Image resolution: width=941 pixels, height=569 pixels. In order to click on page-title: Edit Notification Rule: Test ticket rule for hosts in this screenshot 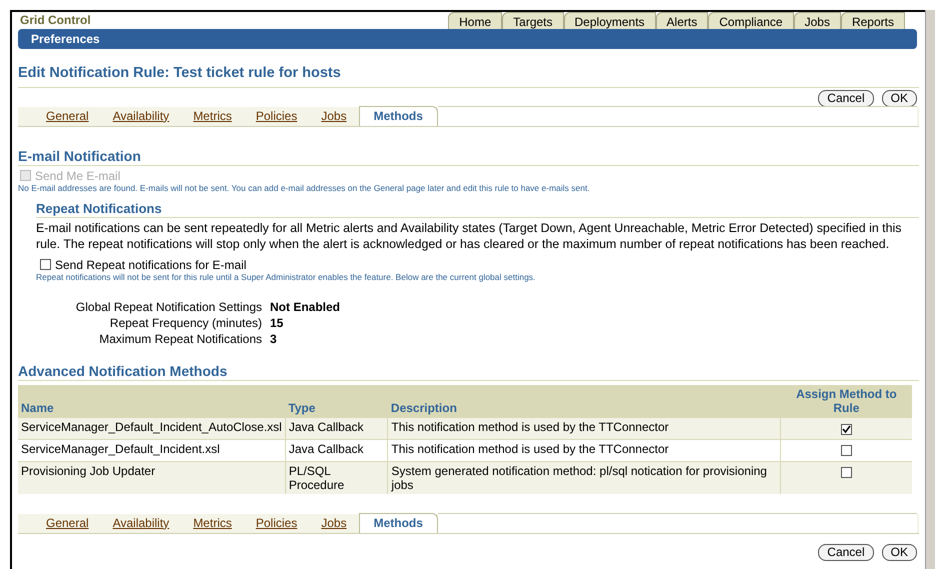, I will do `click(468, 75)`.